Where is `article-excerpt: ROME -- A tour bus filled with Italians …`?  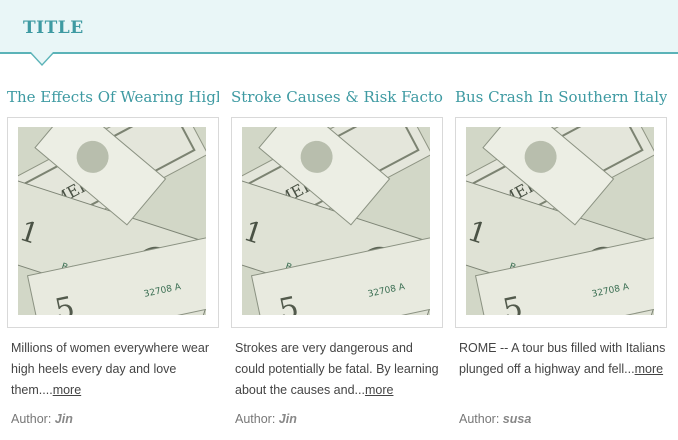 article-excerpt: ROME -- A tour bus filled with Italians … is located at coordinates (562, 358).